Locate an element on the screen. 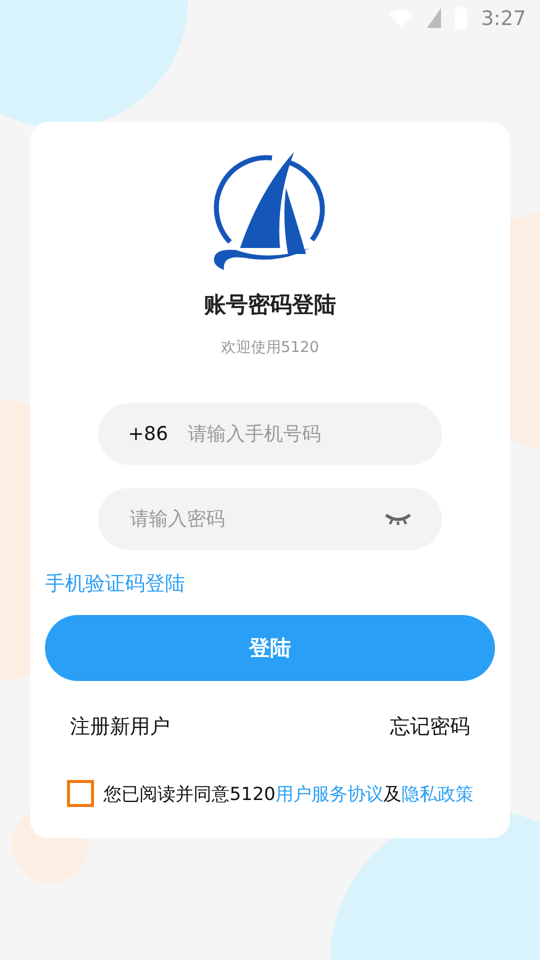  welcome-text: 欢迎使用5120 is located at coordinates (270, 347).